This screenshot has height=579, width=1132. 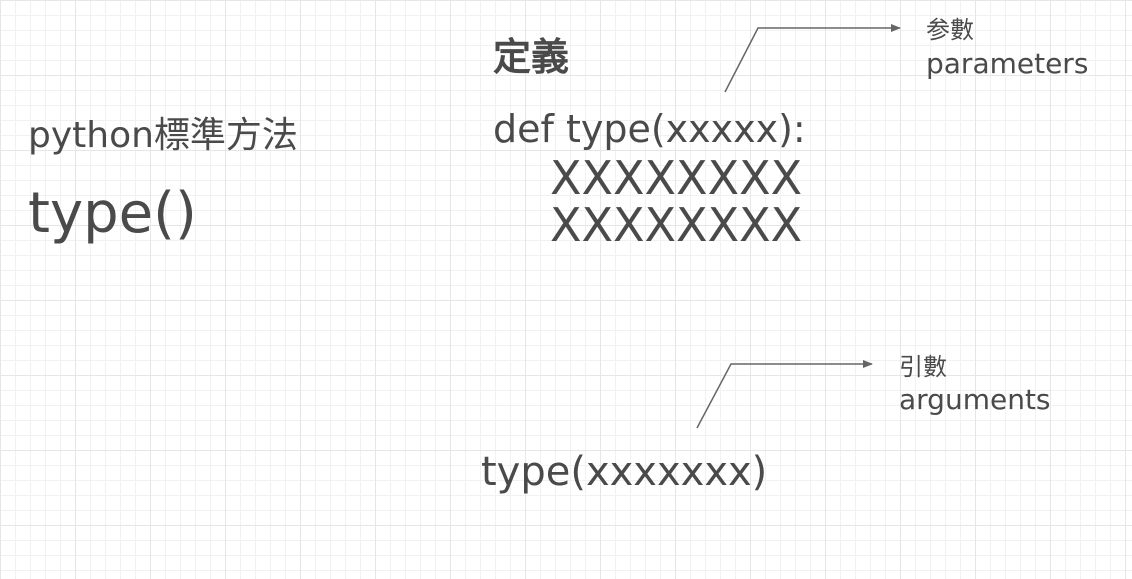 What do you see at coordinates (975, 399) in the screenshot?
I see `arguments-label-en: arguments` at bounding box center [975, 399].